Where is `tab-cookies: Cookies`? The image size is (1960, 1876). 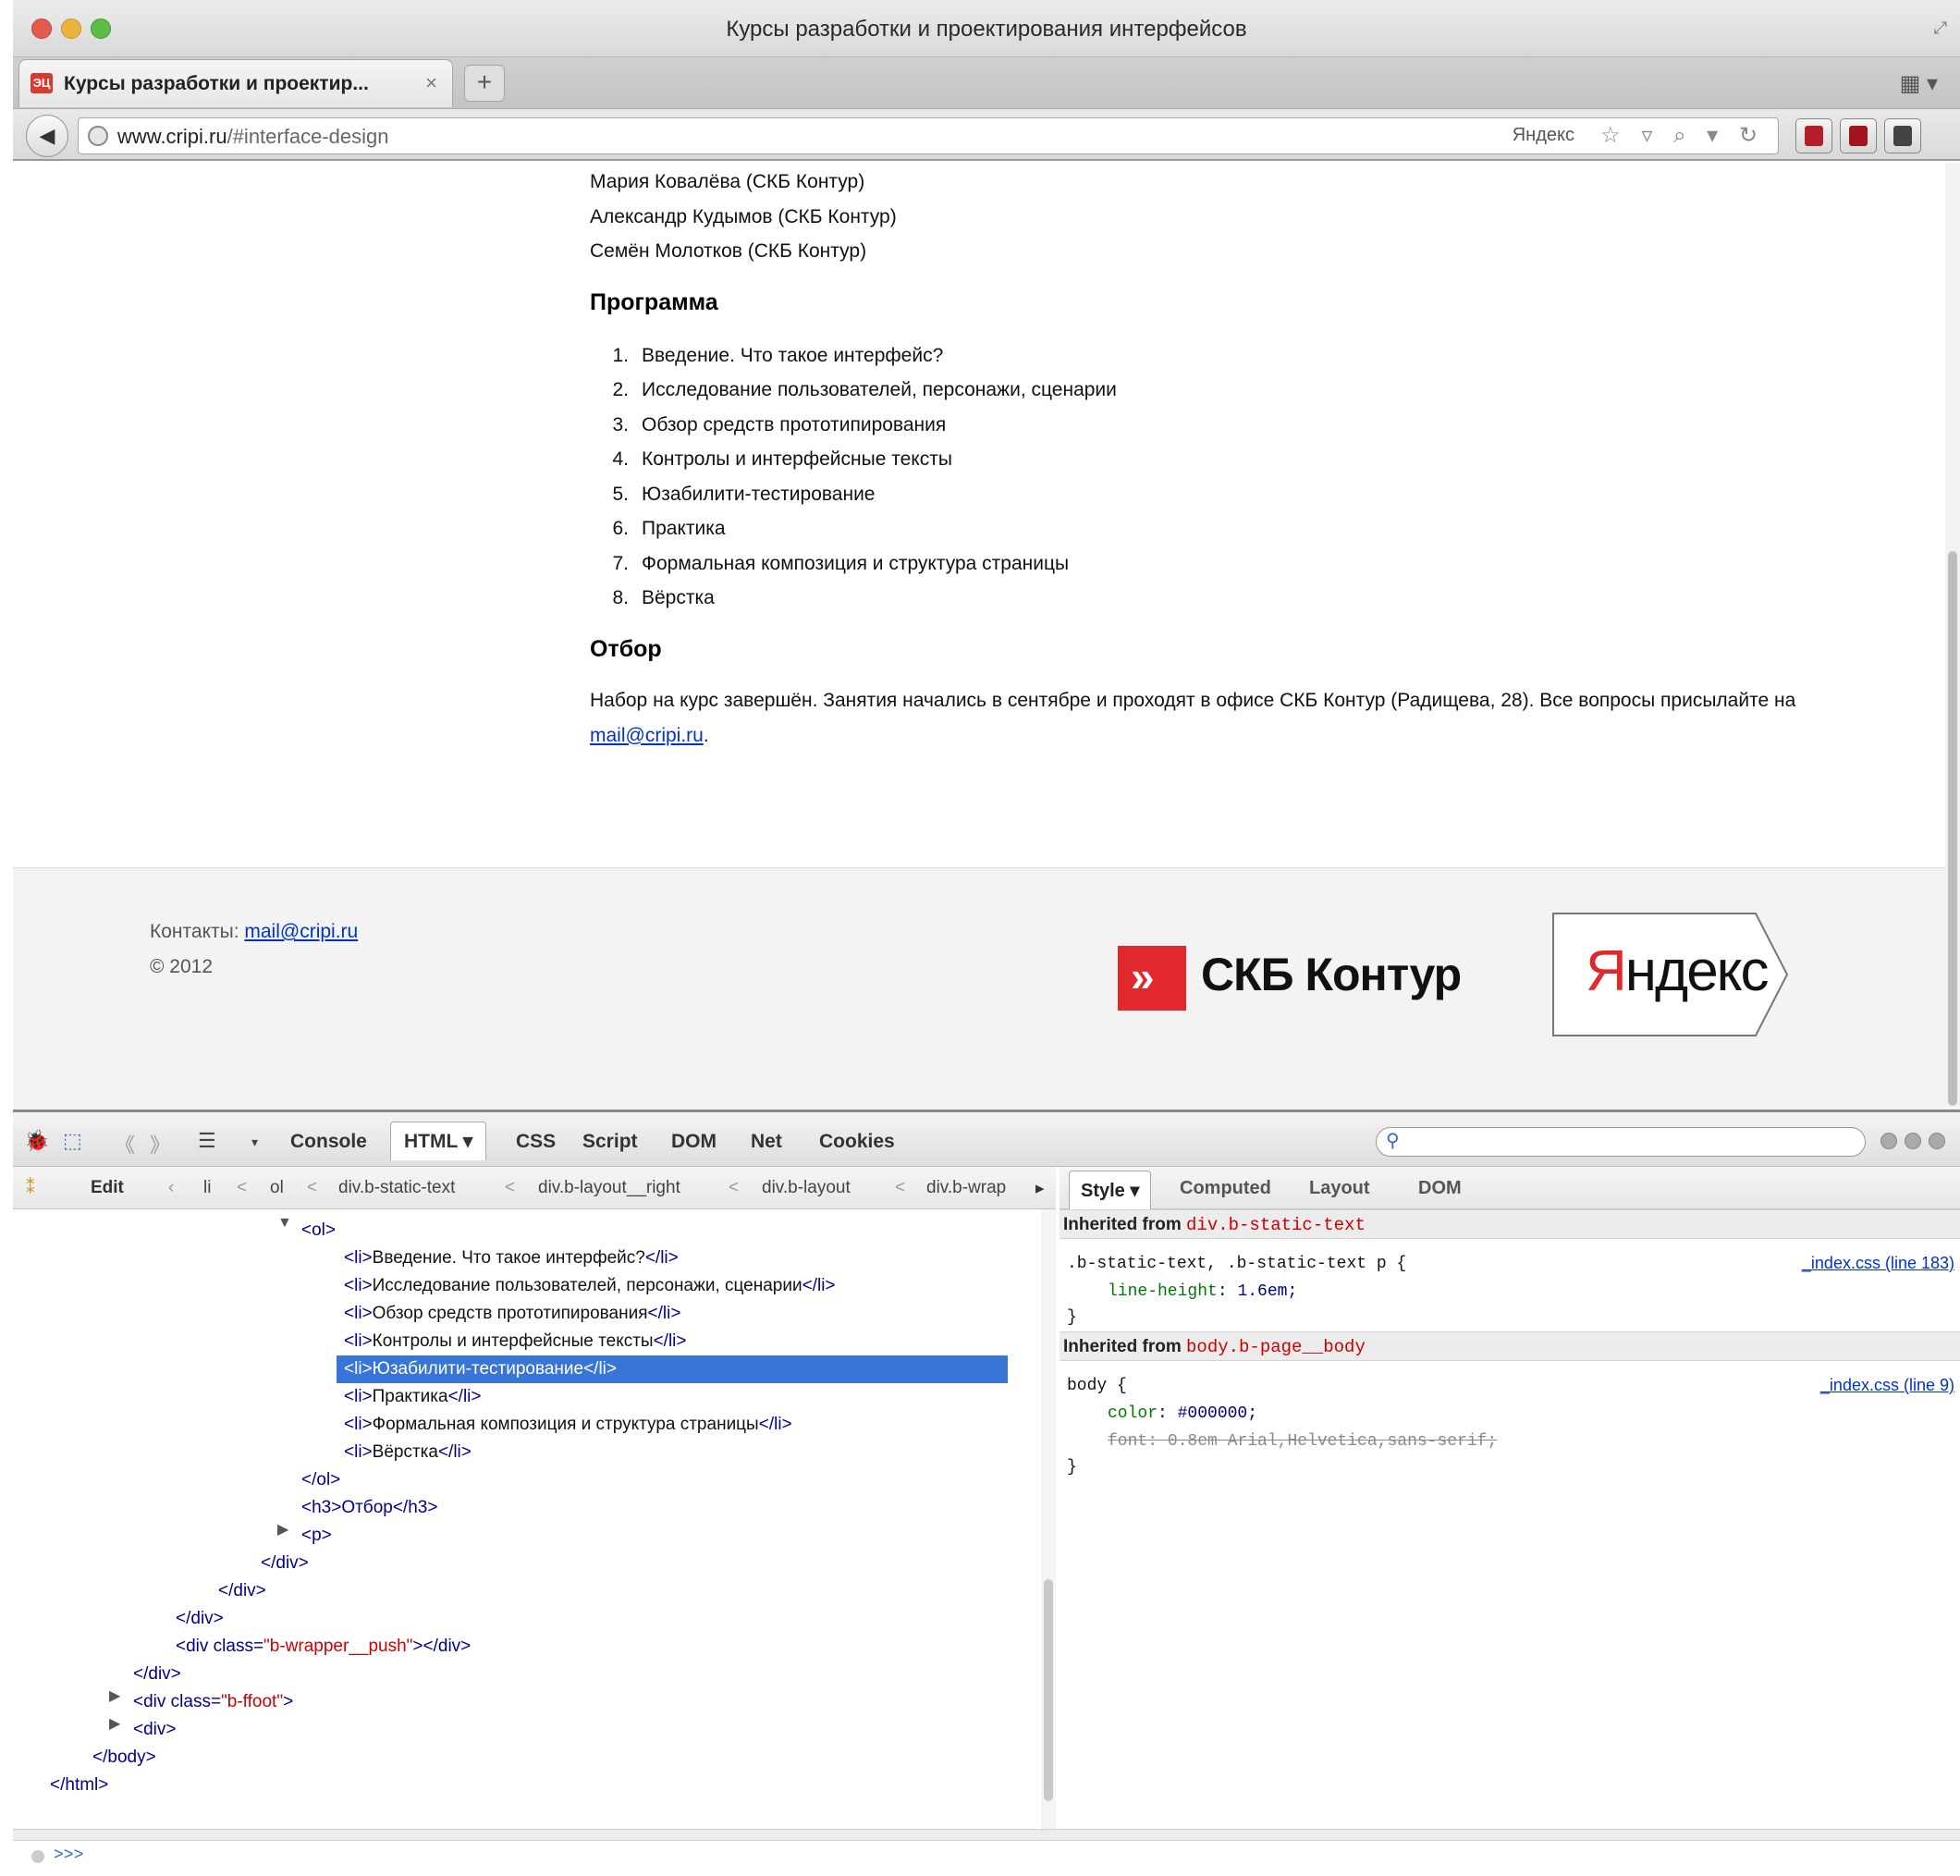 tab-cookies: Cookies is located at coordinates (857, 1142).